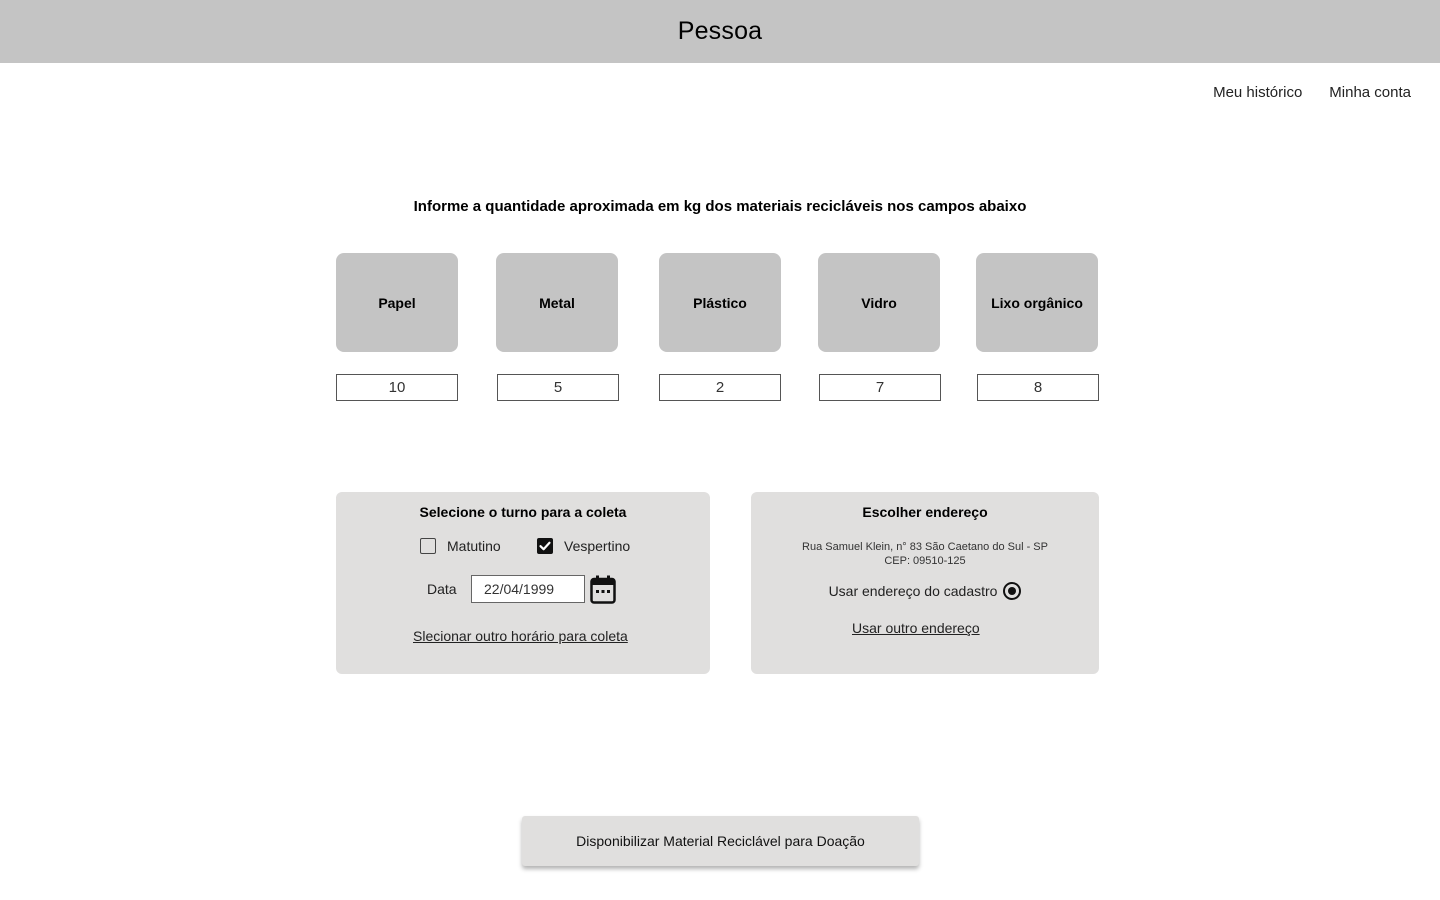  What do you see at coordinates (442, 589) in the screenshot?
I see `date-label: Data` at bounding box center [442, 589].